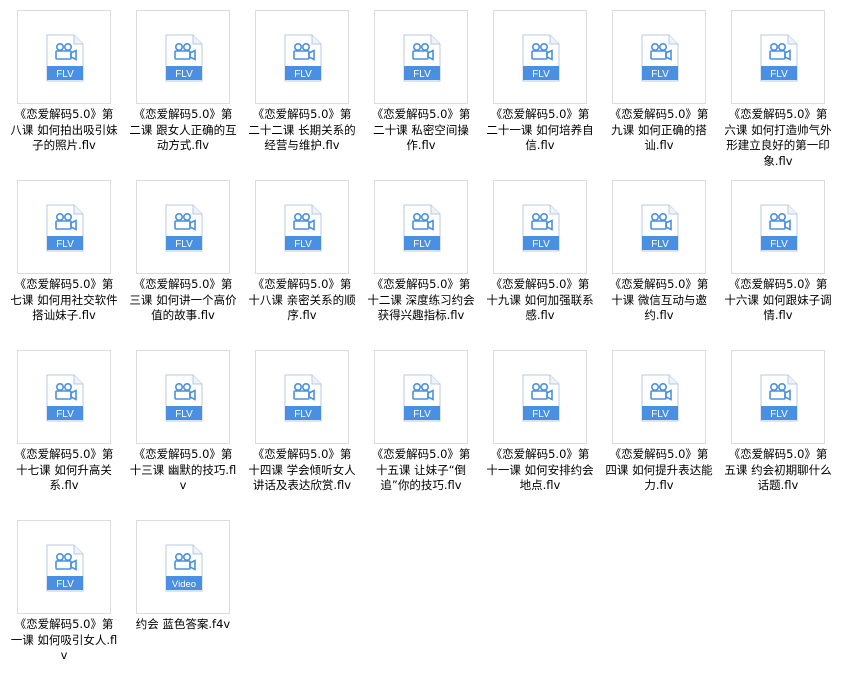 This screenshot has width=841, height=688. I want to click on file-type-badge: Video, so click(184, 584).